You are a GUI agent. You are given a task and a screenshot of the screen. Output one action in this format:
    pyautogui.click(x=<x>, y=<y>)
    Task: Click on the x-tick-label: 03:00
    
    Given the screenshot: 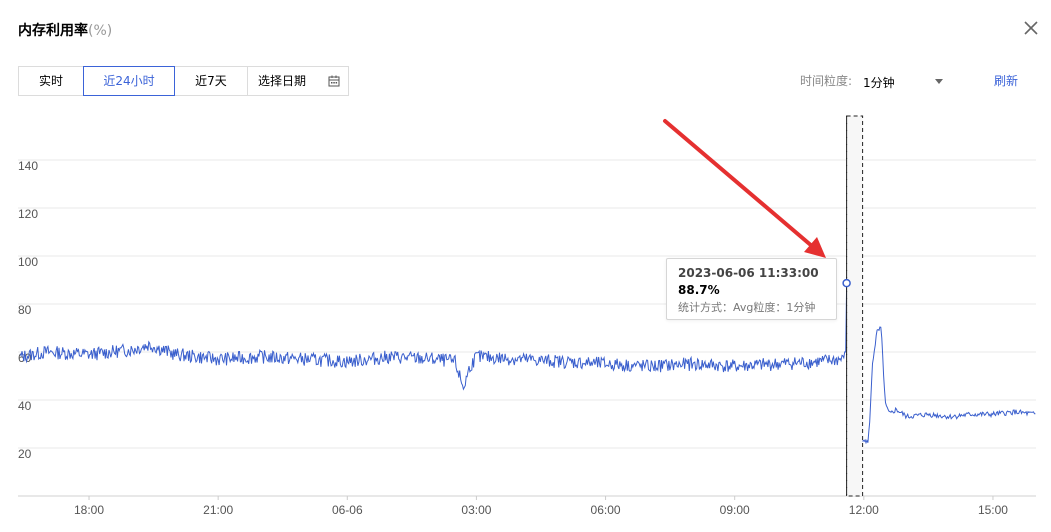 What is the action you would take?
    pyautogui.click(x=476, y=510)
    